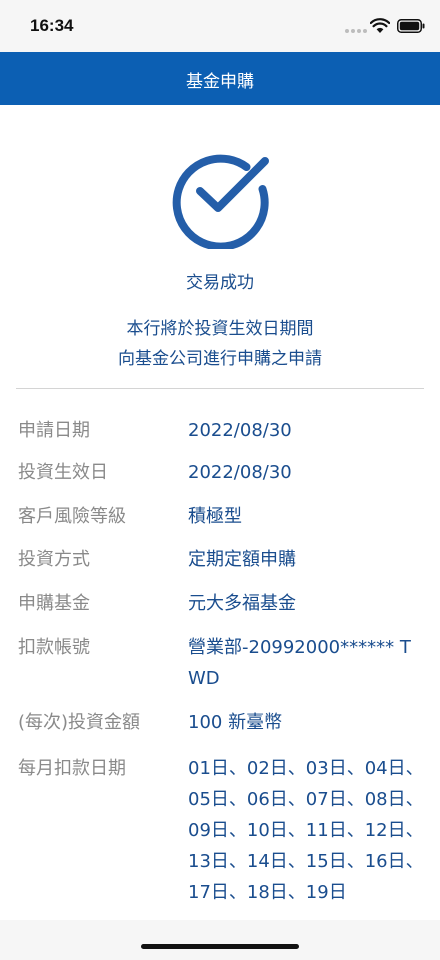 The image size is (440, 960). I want to click on result-message-line-1: 本行將於投資生效日期間, so click(220, 329).